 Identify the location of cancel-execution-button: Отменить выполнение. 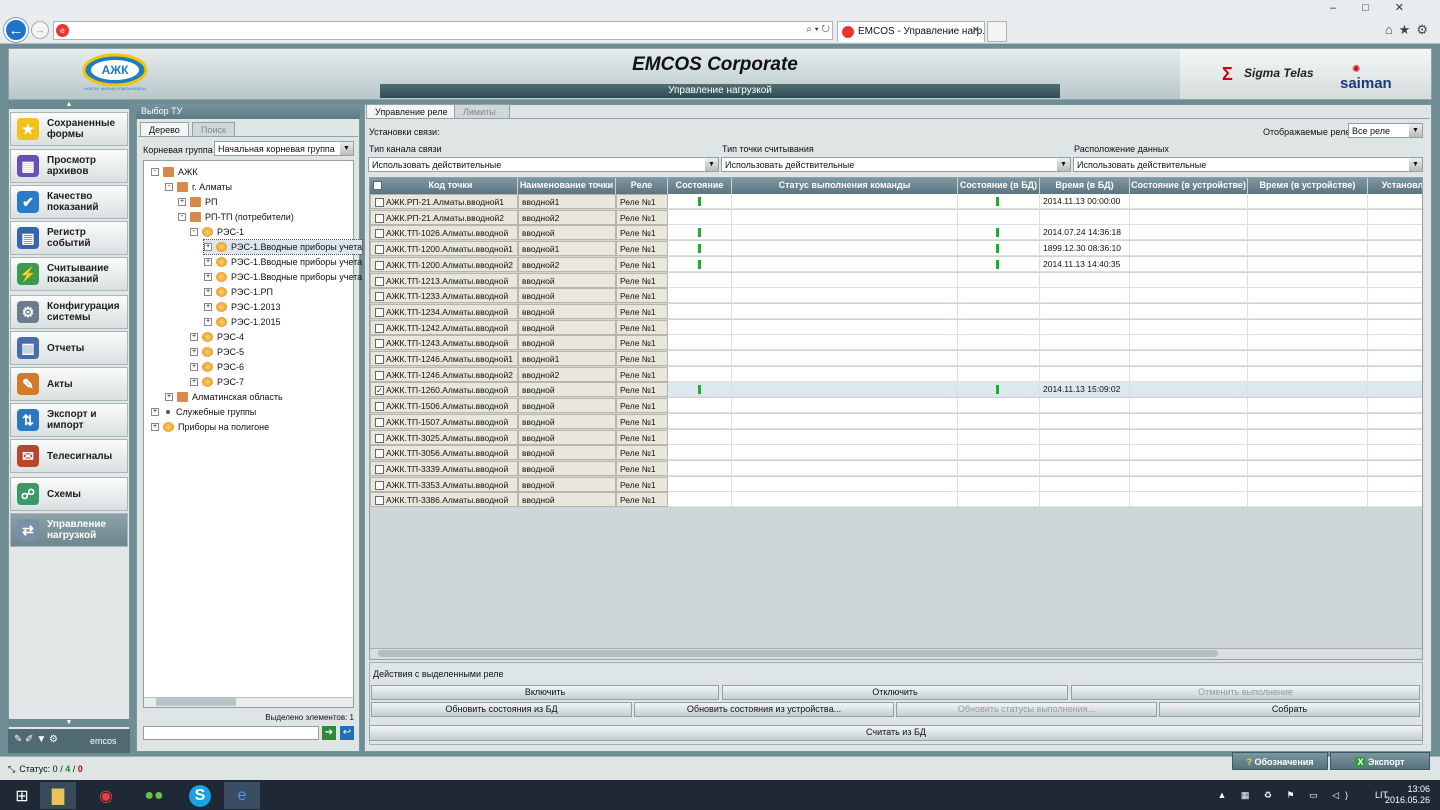
(1245, 692).